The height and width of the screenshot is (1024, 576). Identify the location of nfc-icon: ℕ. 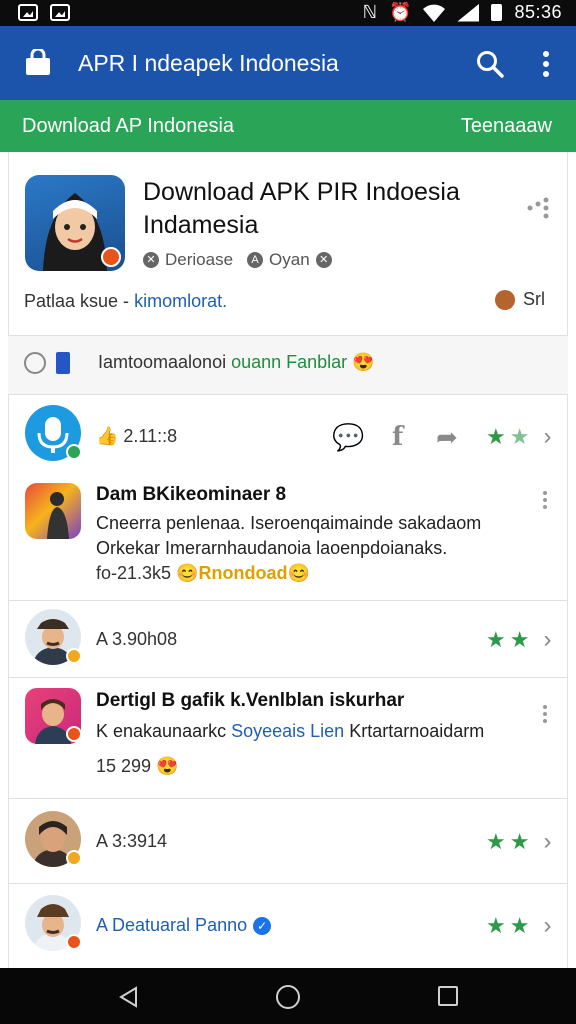
(370, 12).